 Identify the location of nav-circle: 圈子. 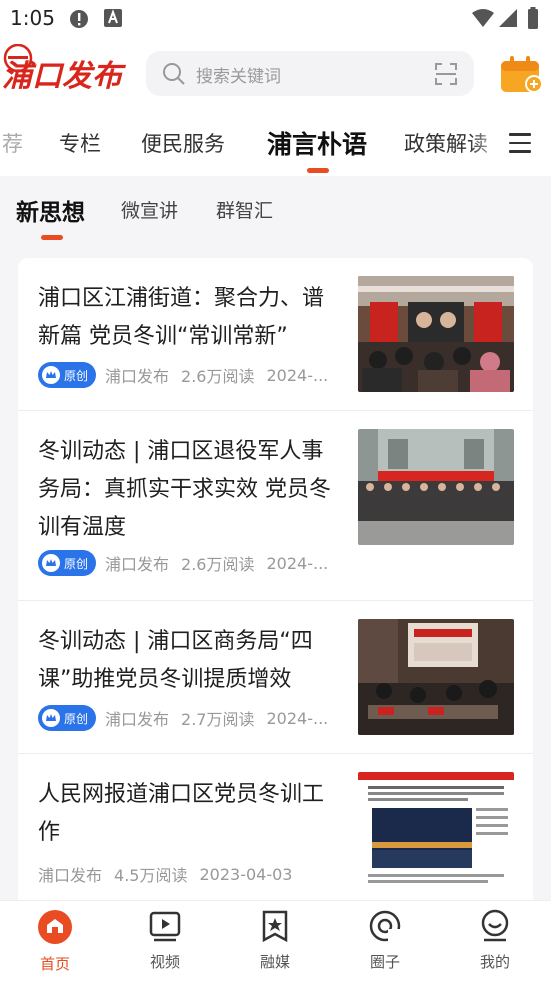
(385, 940).